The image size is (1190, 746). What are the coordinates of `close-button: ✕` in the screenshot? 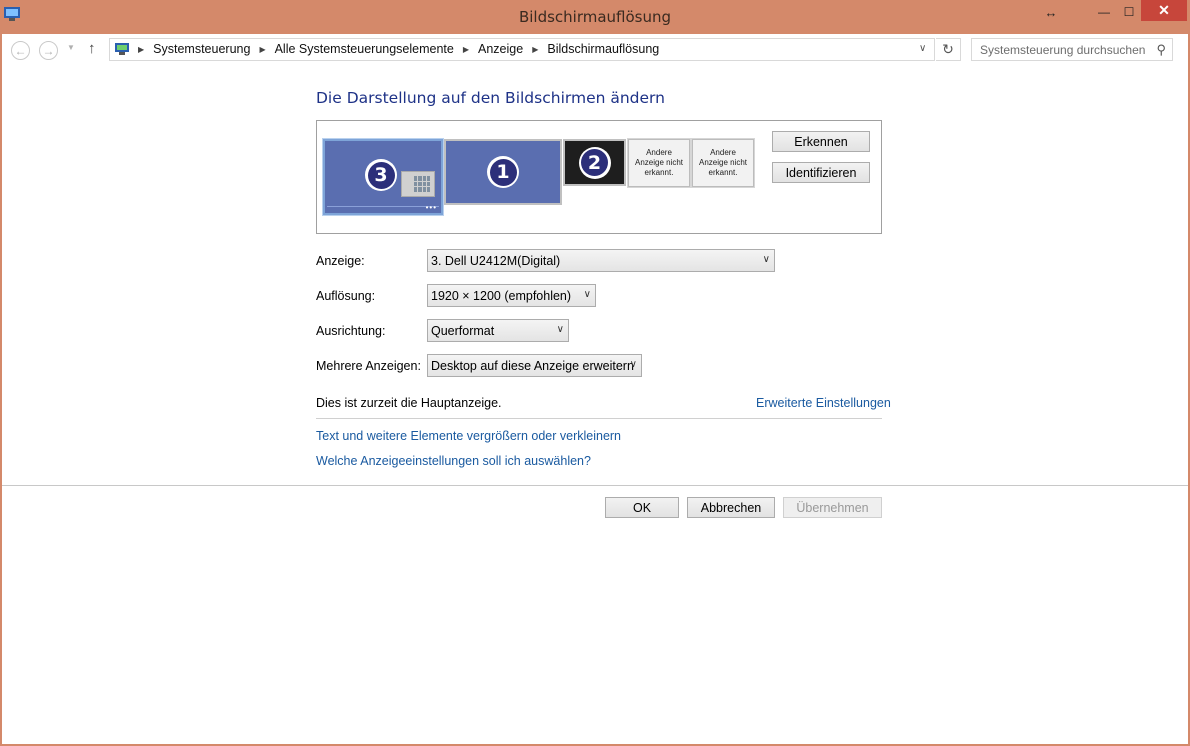 It's located at (1164, 10).